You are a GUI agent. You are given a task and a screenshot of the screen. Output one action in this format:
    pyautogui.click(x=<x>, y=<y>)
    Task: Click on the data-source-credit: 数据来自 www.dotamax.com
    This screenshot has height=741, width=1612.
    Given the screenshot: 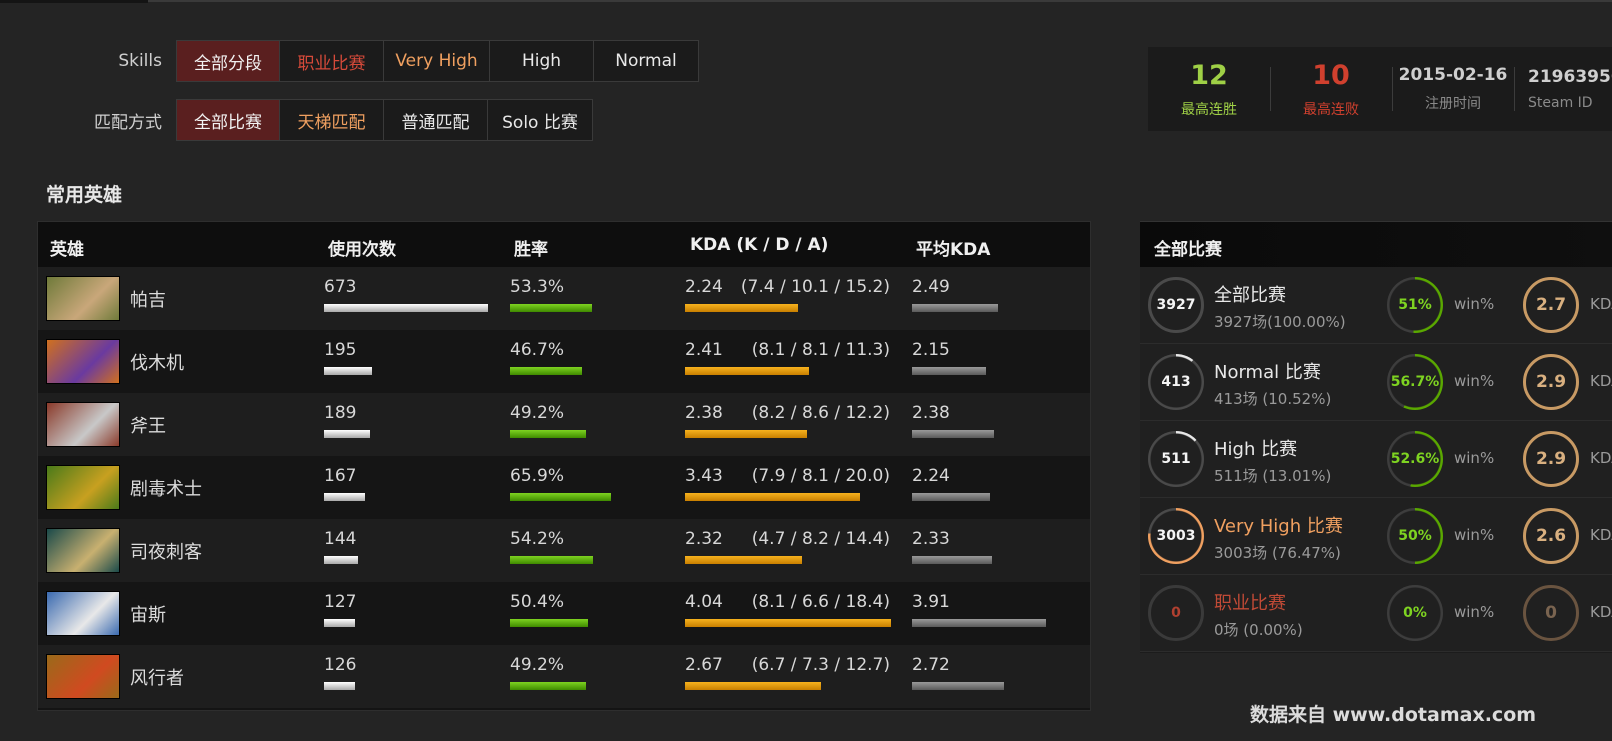 What is the action you would take?
    pyautogui.click(x=1393, y=715)
    